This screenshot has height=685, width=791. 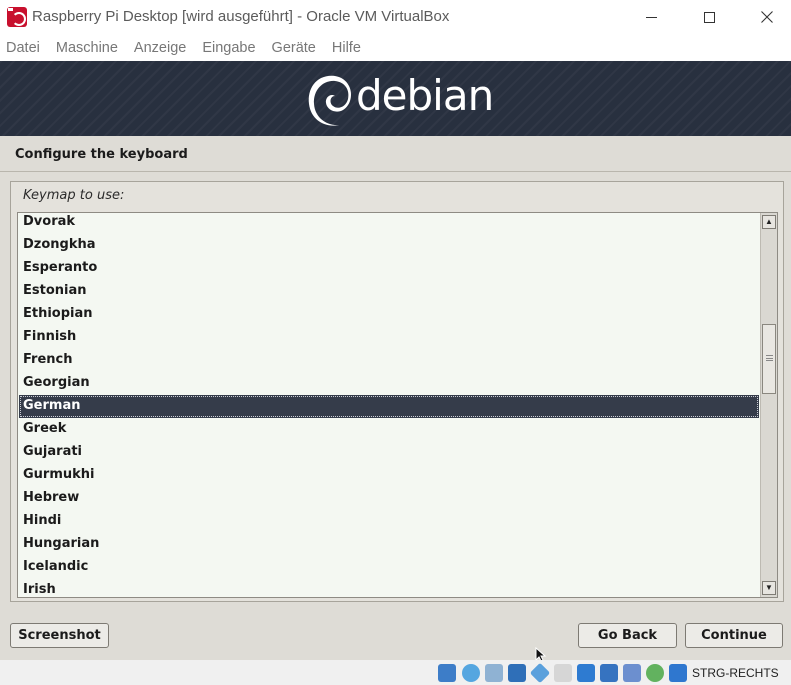 I want to click on mouse-integration-icon, so click(x=655, y=673).